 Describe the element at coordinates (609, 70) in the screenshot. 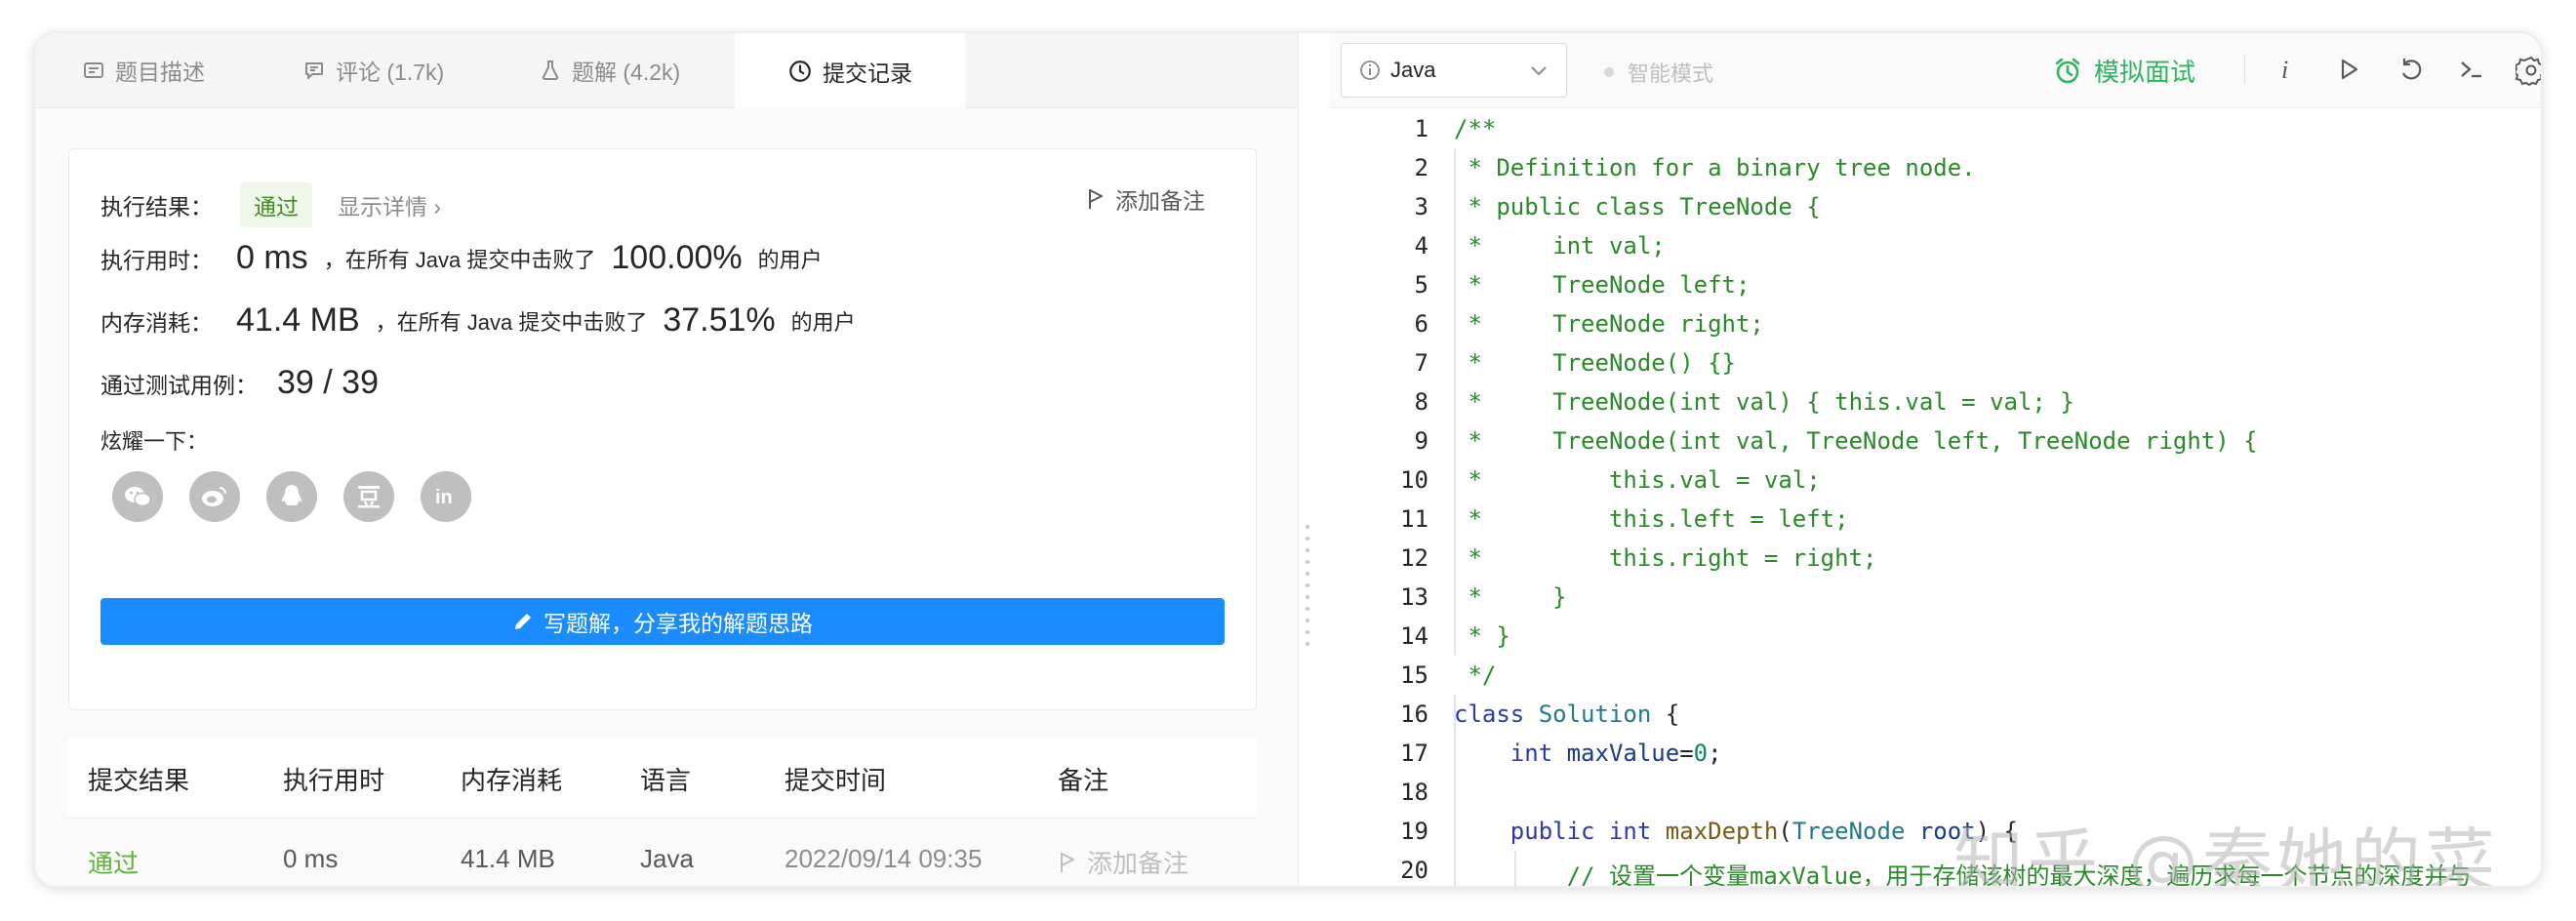

I see `tab-solutions: 题解 (4.2k)` at that location.